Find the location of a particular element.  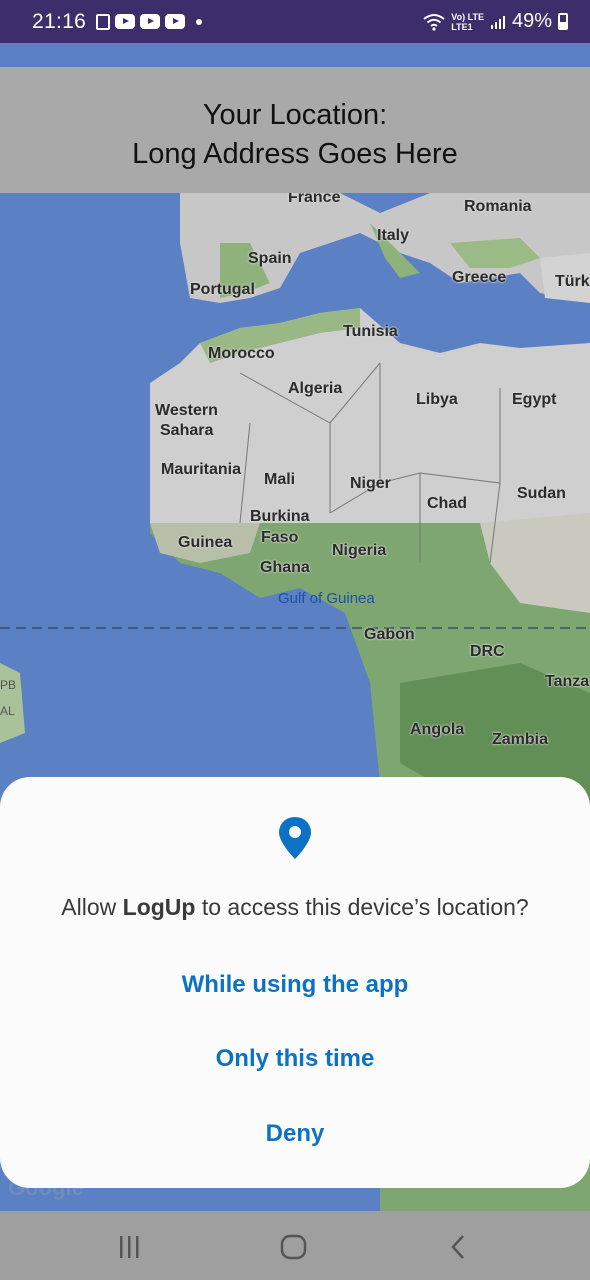

map-label-romania: Romania is located at coordinates (498, 206).